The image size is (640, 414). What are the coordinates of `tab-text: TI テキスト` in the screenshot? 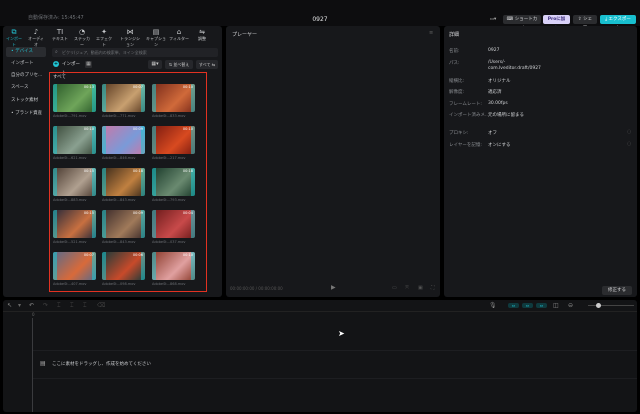 It's located at (60, 35).